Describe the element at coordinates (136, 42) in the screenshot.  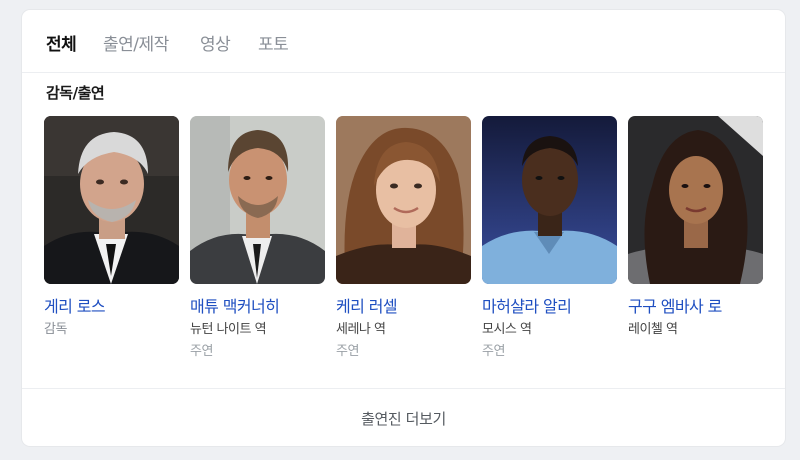
I see `tab-cast-production: 출연/제작` at that location.